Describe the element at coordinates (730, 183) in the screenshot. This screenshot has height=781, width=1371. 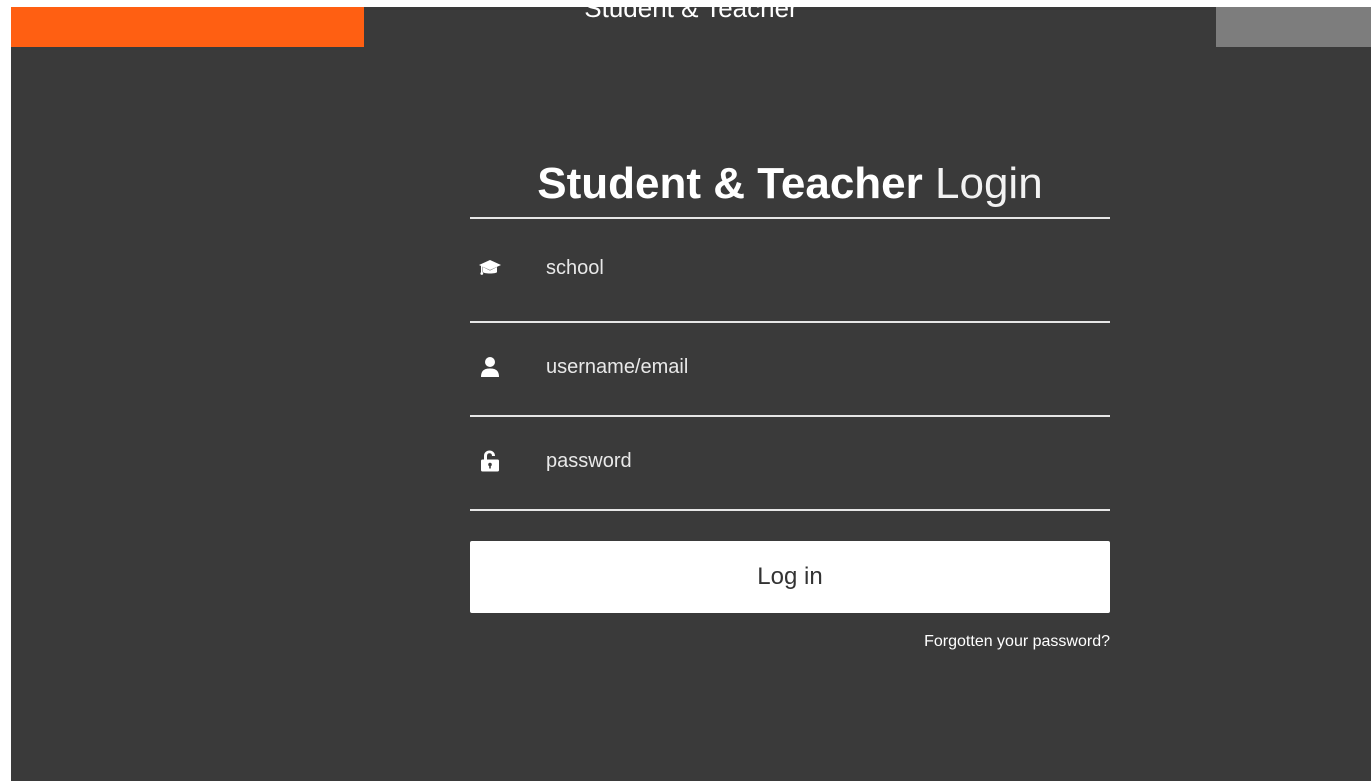
I see `login-heading-bold: Student & Teacher` at that location.